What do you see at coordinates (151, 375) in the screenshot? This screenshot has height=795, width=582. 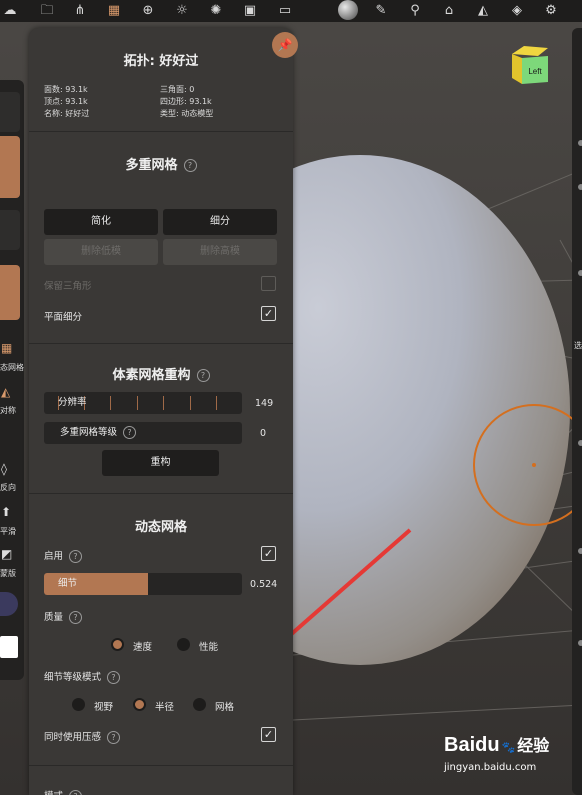 I see `voxel-title-text: 体素网格重构` at bounding box center [151, 375].